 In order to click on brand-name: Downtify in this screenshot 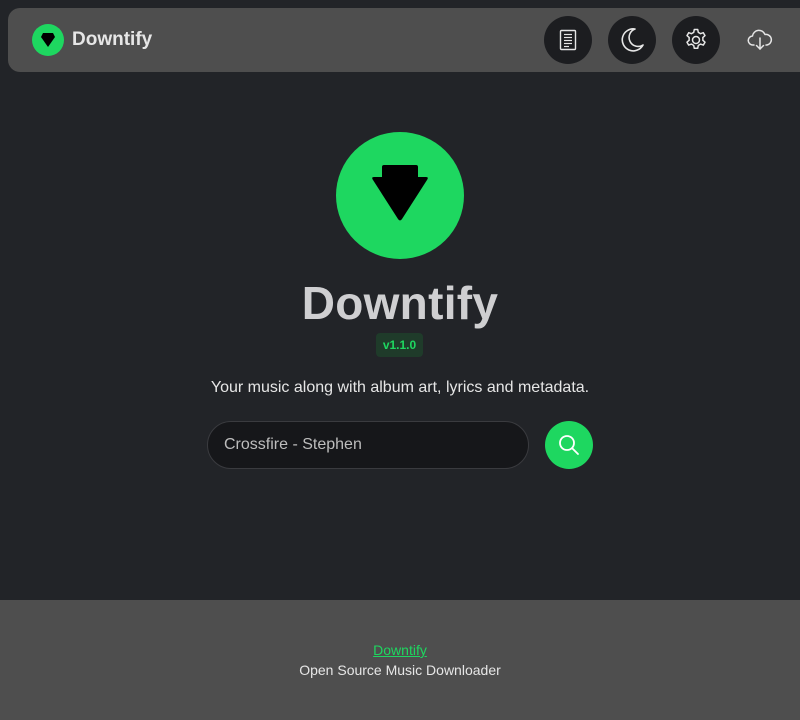, I will do `click(112, 39)`.